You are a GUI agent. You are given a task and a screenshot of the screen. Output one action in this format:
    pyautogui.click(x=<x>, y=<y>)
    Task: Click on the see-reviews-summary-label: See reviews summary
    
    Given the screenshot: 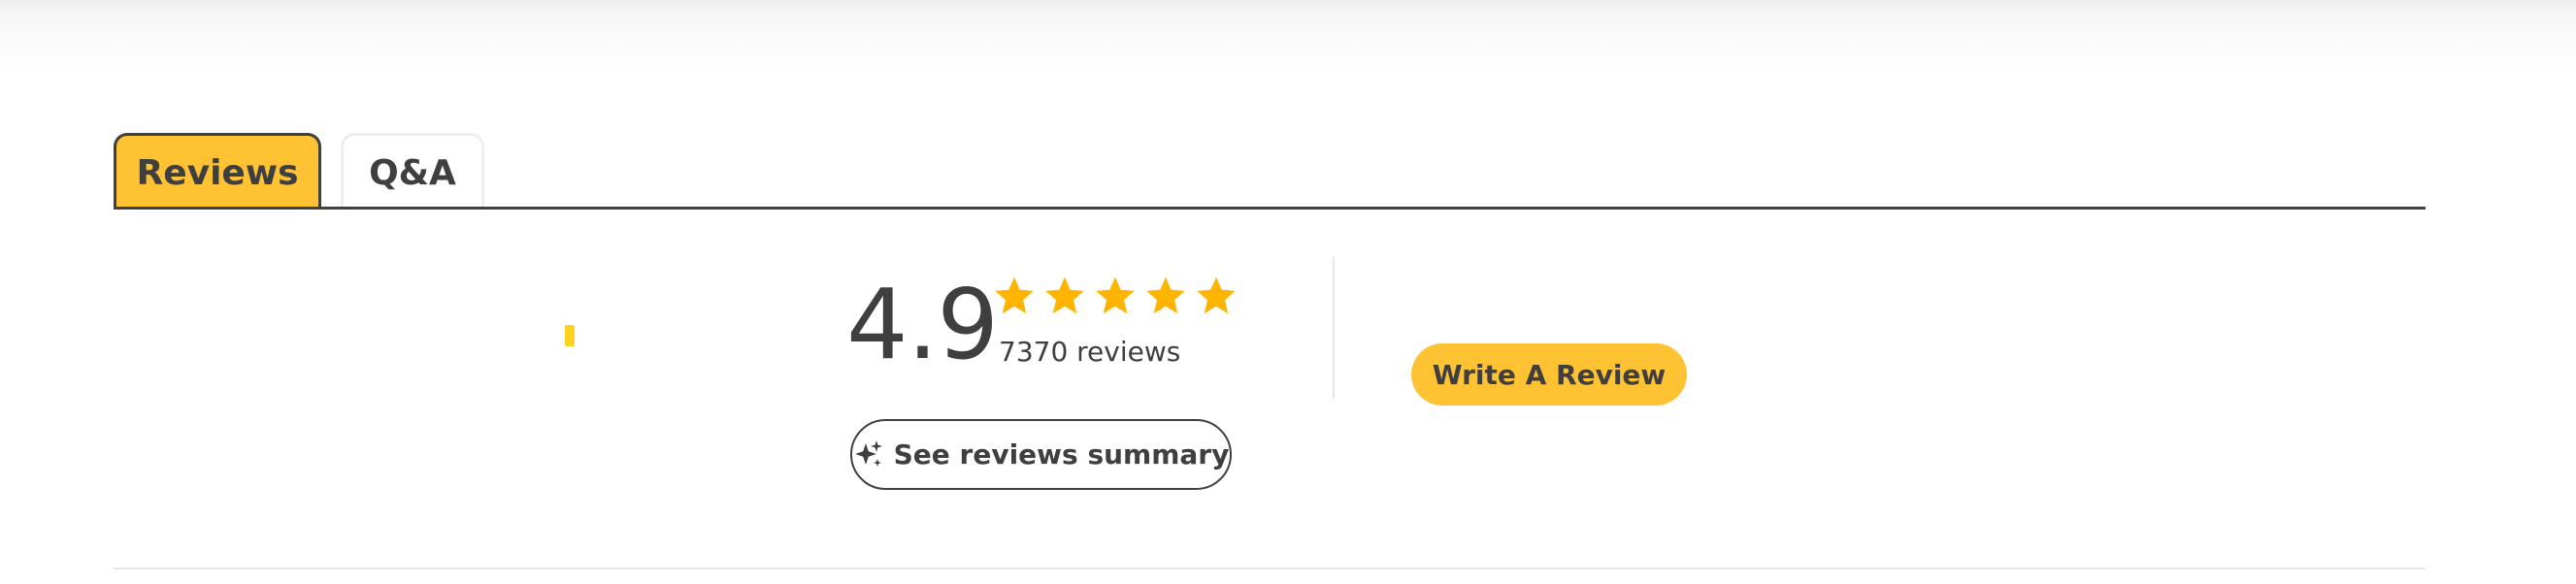 What is the action you would take?
    pyautogui.click(x=1061, y=454)
    